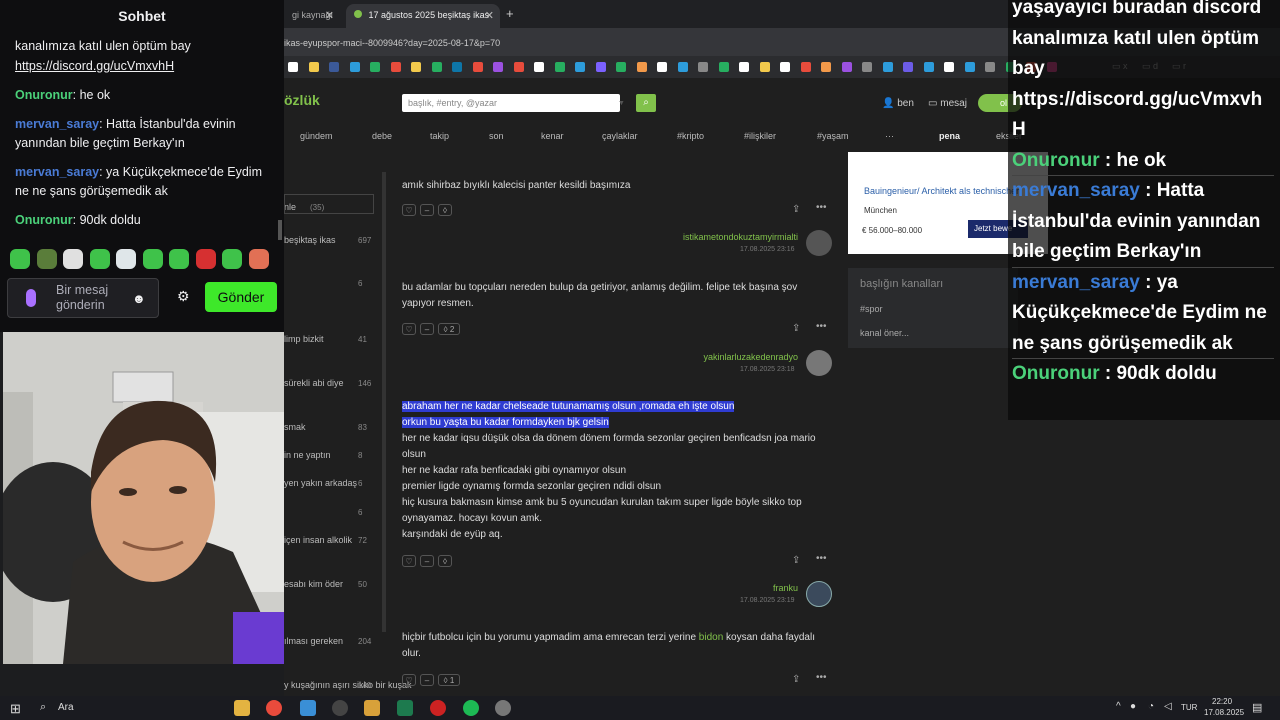 The width and height of the screenshot is (1280, 720). What do you see at coordinates (274, 708) in the screenshot?
I see `chrome-icon` at bounding box center [274, 708].